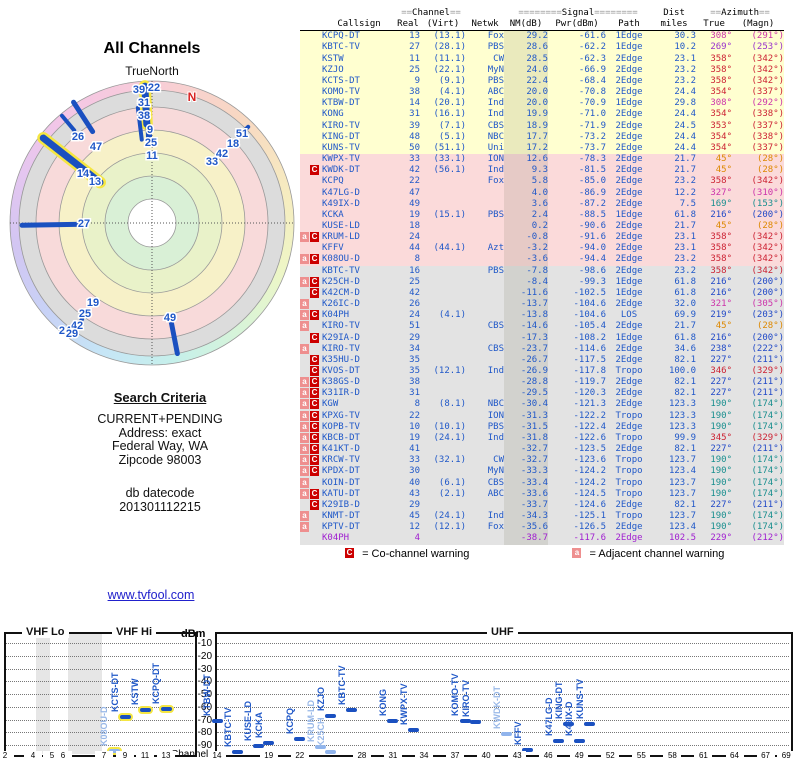 The image size is (800, 768). What do you see at coordinates (207, 694) in the screenshot?
I see `signal-bar-label: KTBW-DT` at bounding box center [207, 694].